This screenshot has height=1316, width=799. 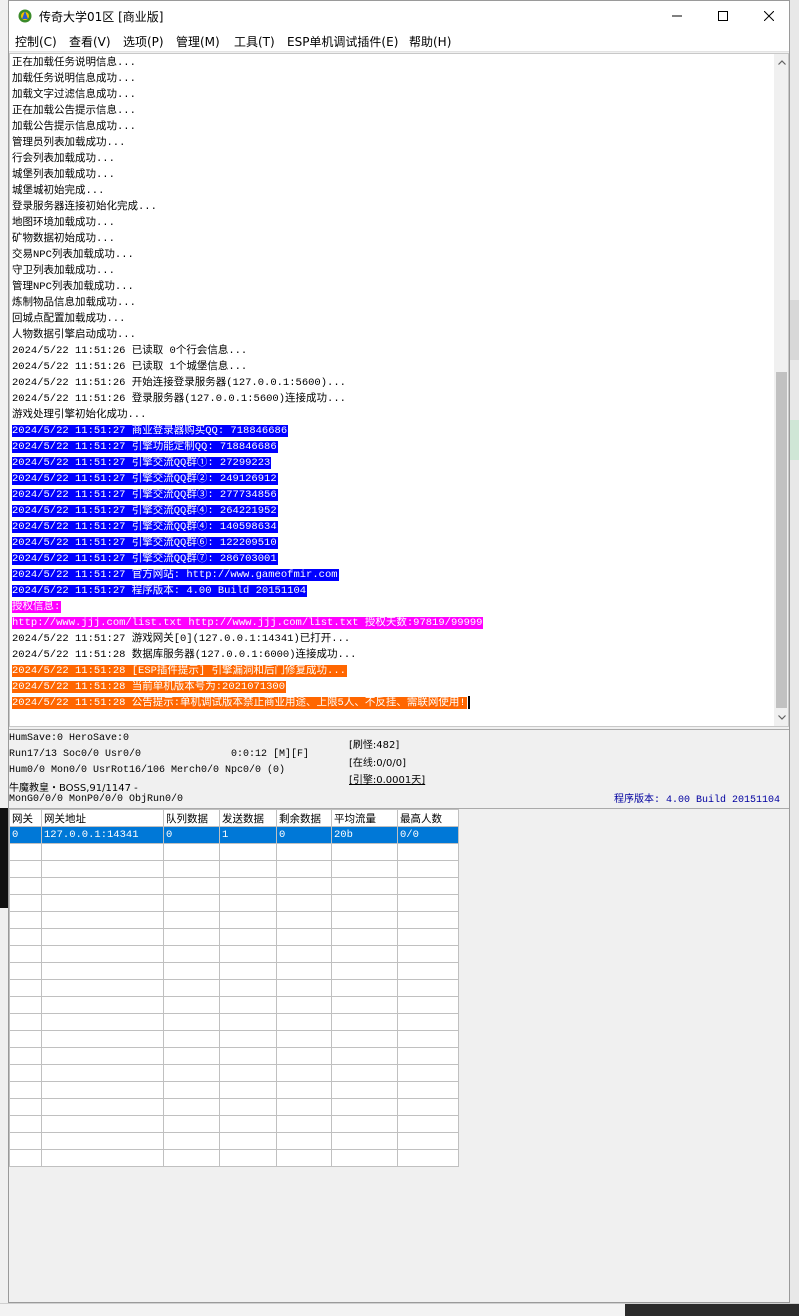 I want to click on menu-control: 控制(C), so click(x=36, y=41).